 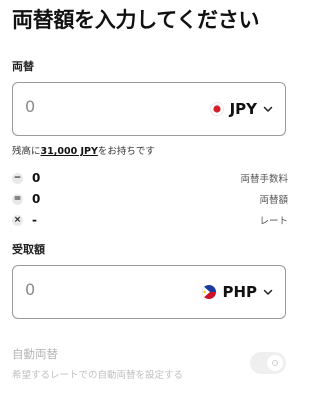 I want to click on auto-exchange-description: 希望するレートでの自動両替を設定する, so click(x=98, y=375).